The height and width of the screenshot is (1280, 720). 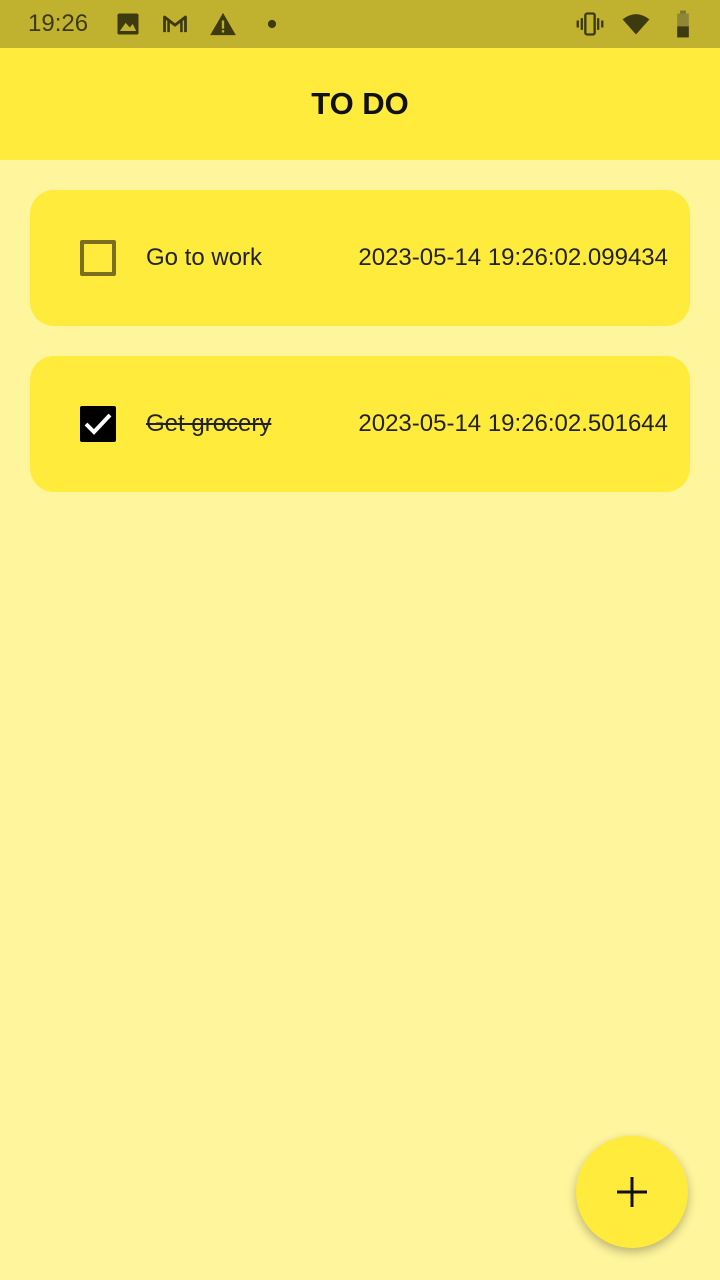 I want to click on gmail-icon, so click(x=175, y=24).